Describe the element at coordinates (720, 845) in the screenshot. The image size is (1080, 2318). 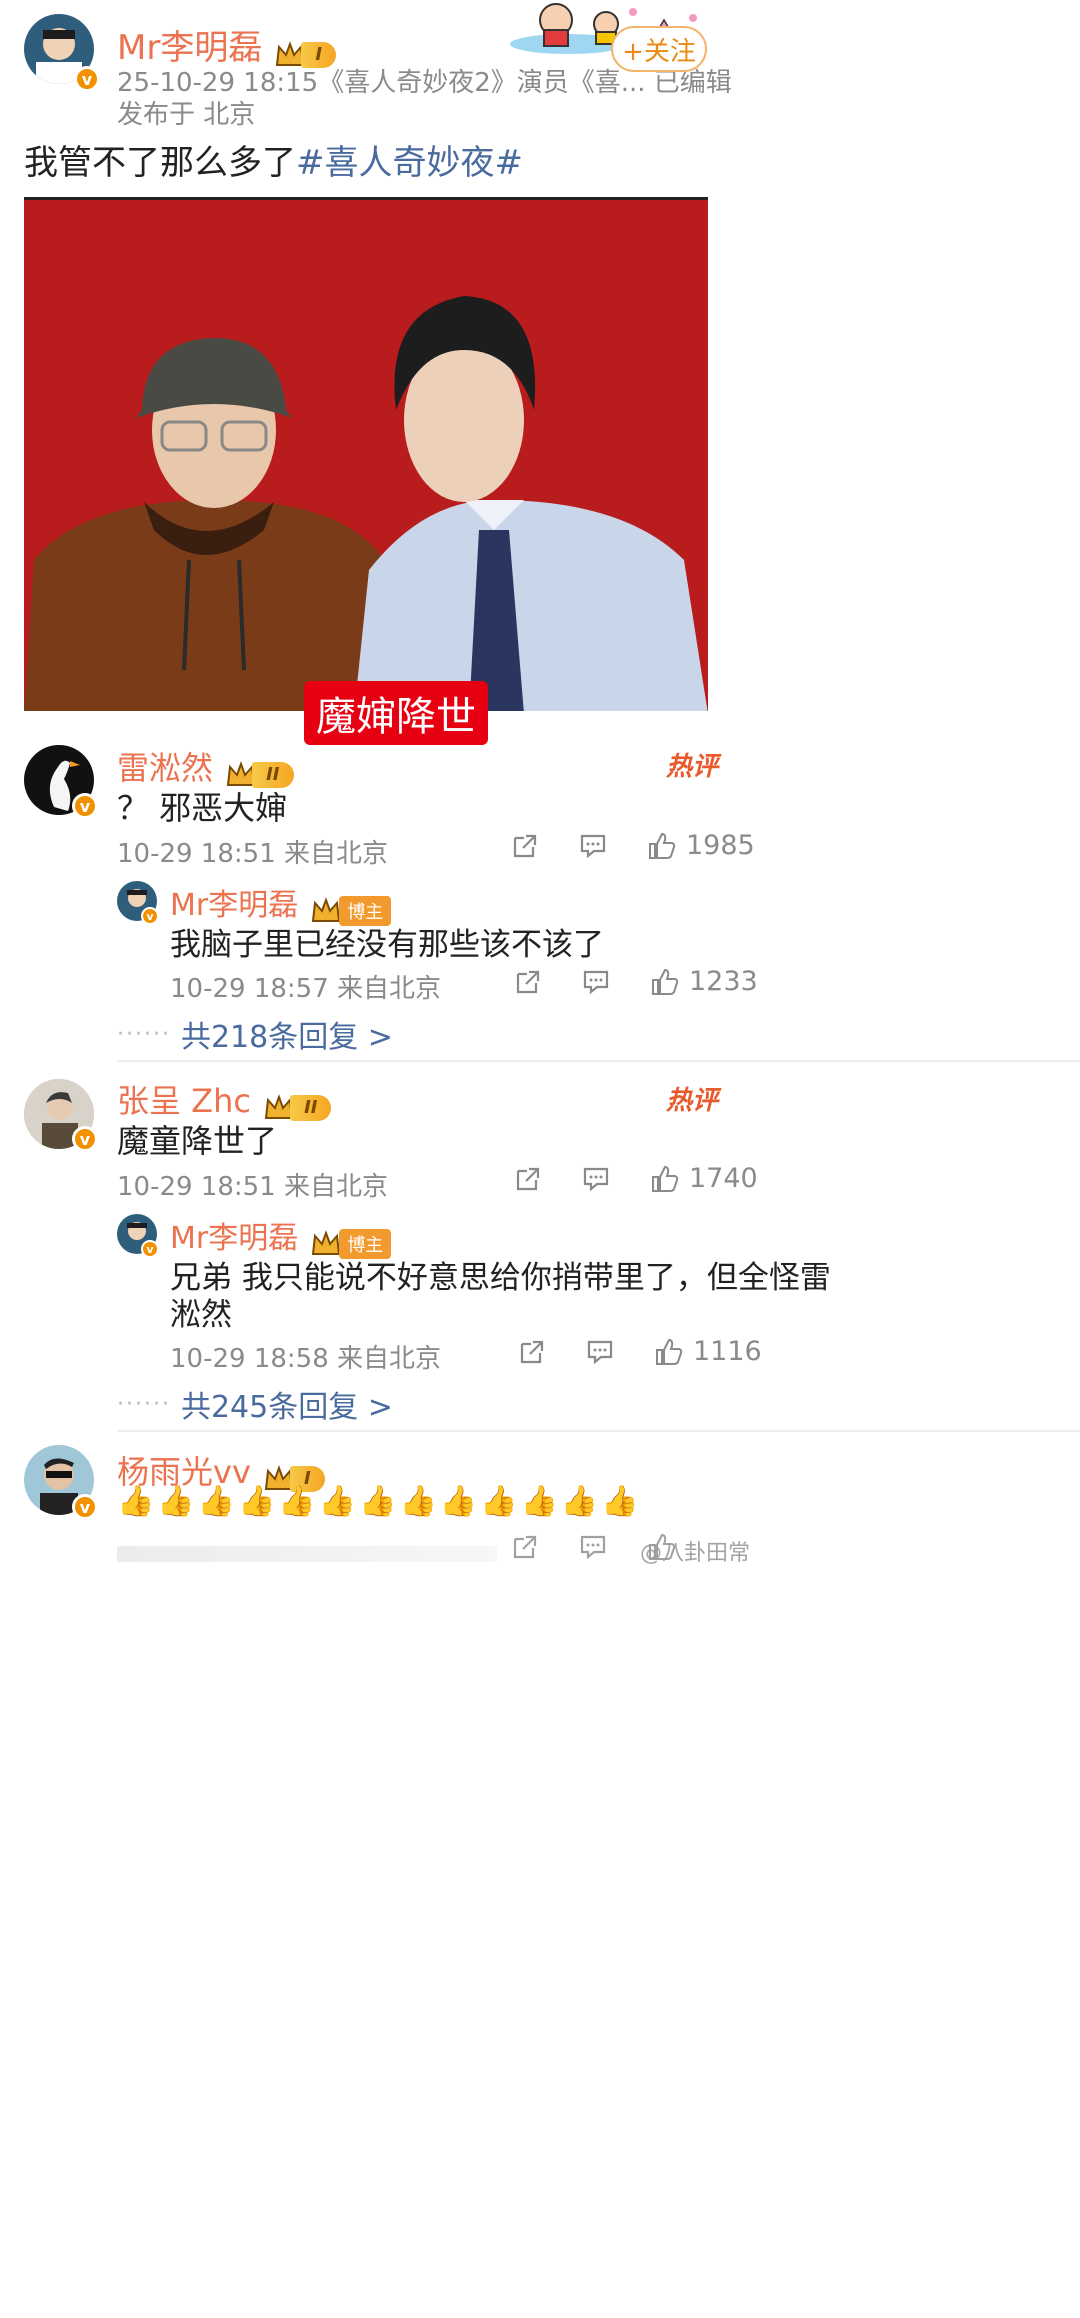
I see `like-count: 1985` at that location.